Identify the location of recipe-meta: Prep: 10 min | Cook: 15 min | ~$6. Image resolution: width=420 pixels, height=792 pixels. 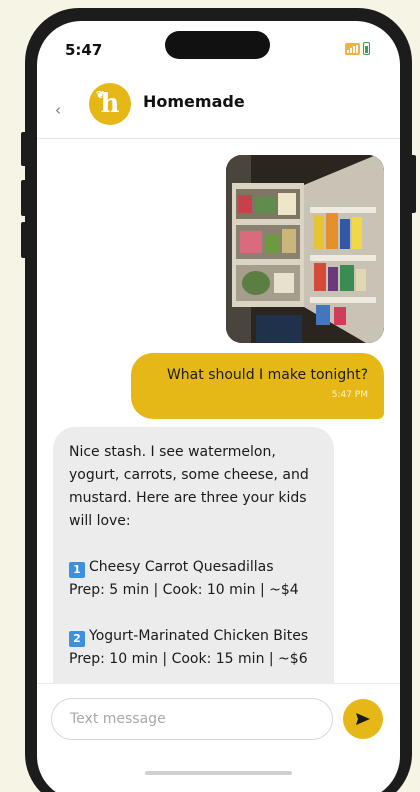
(188, 659).